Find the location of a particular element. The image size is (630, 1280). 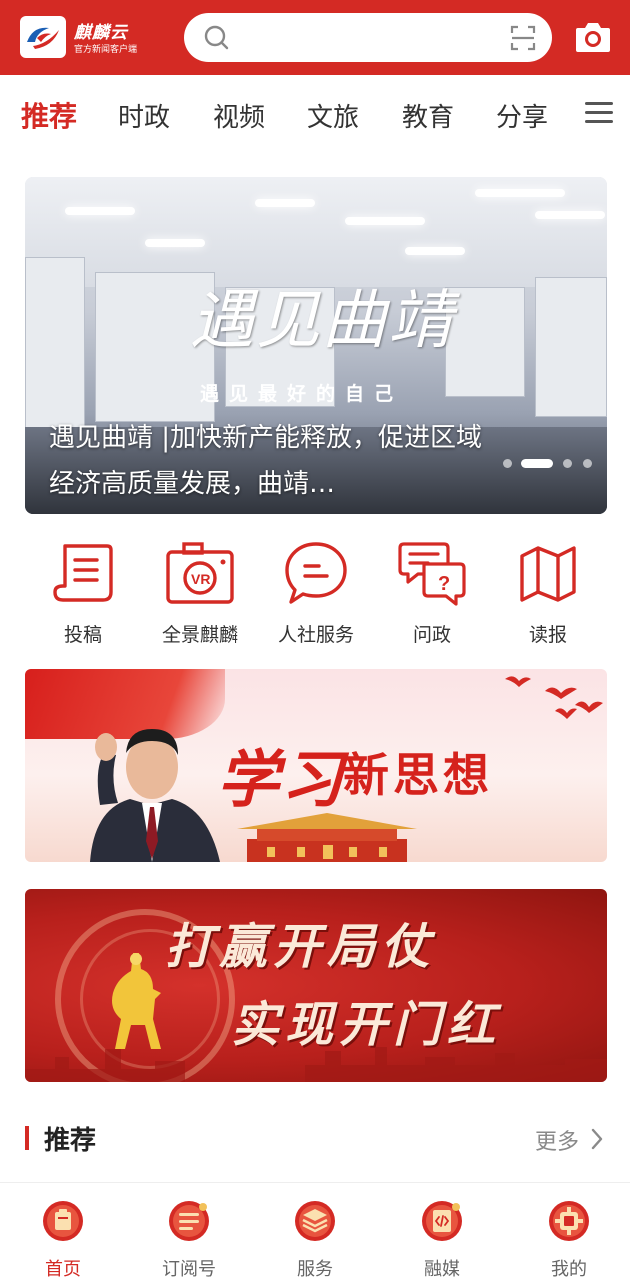

quick-entry-submit: 投稿 is located at coordinates (83, 593).